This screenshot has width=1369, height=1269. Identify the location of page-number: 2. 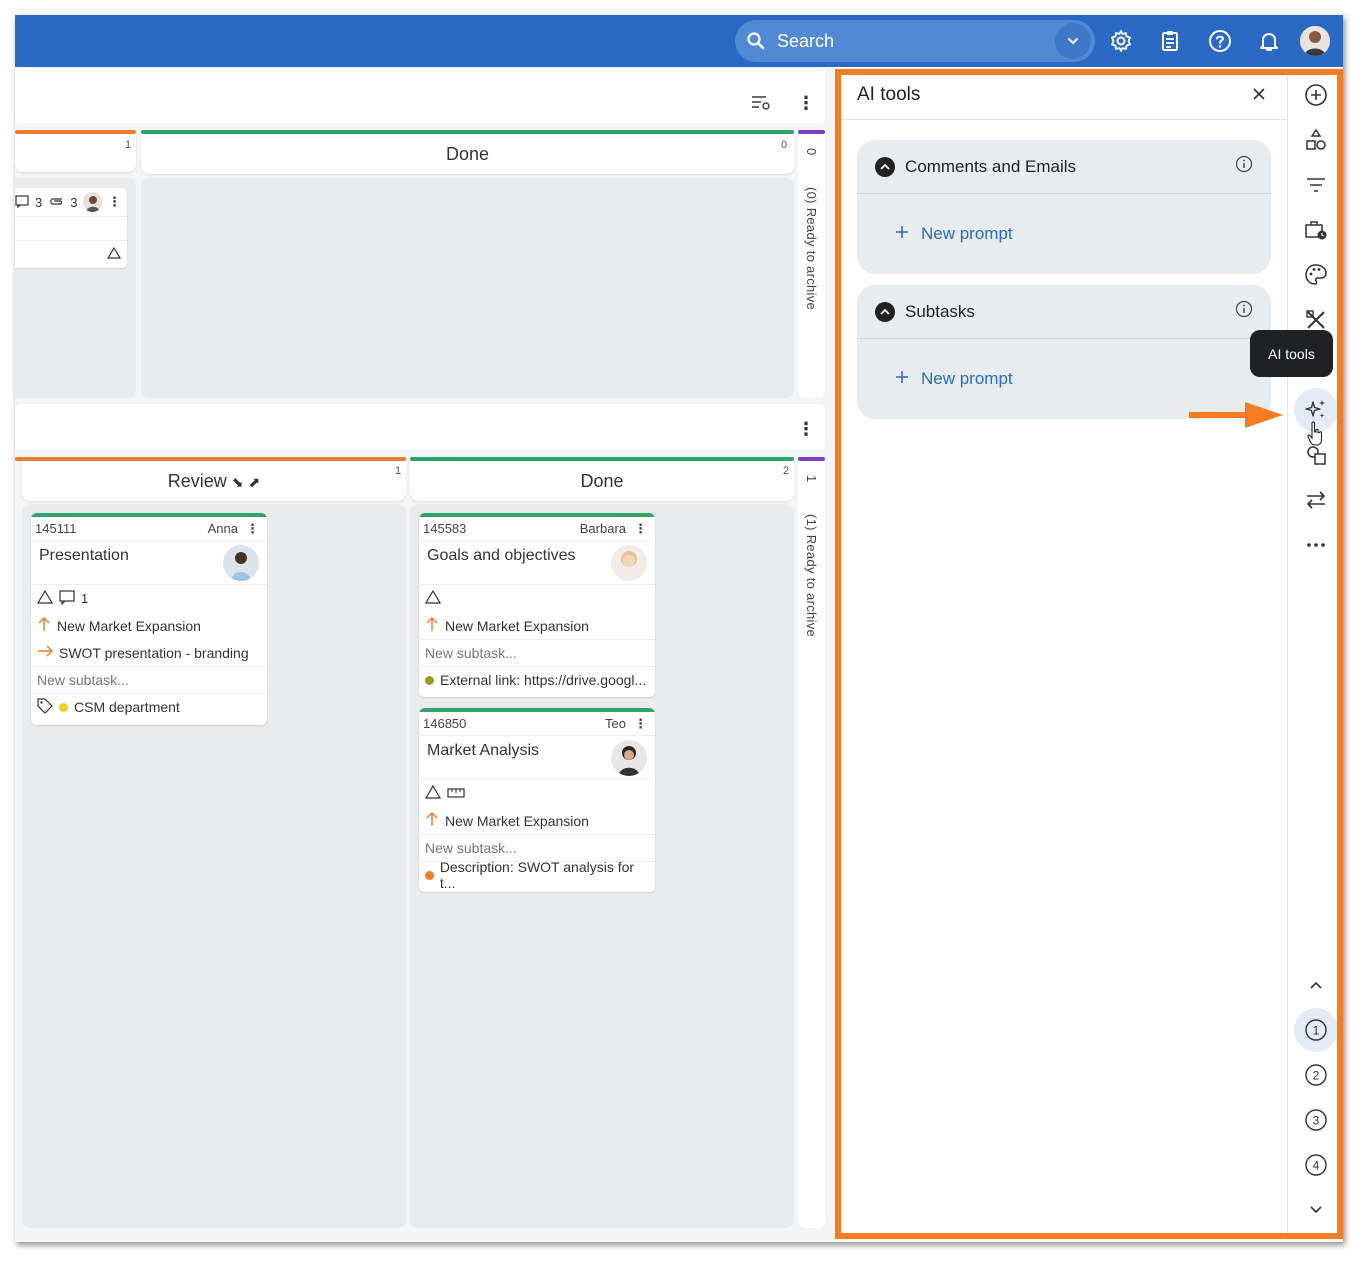
(1316, 1076).